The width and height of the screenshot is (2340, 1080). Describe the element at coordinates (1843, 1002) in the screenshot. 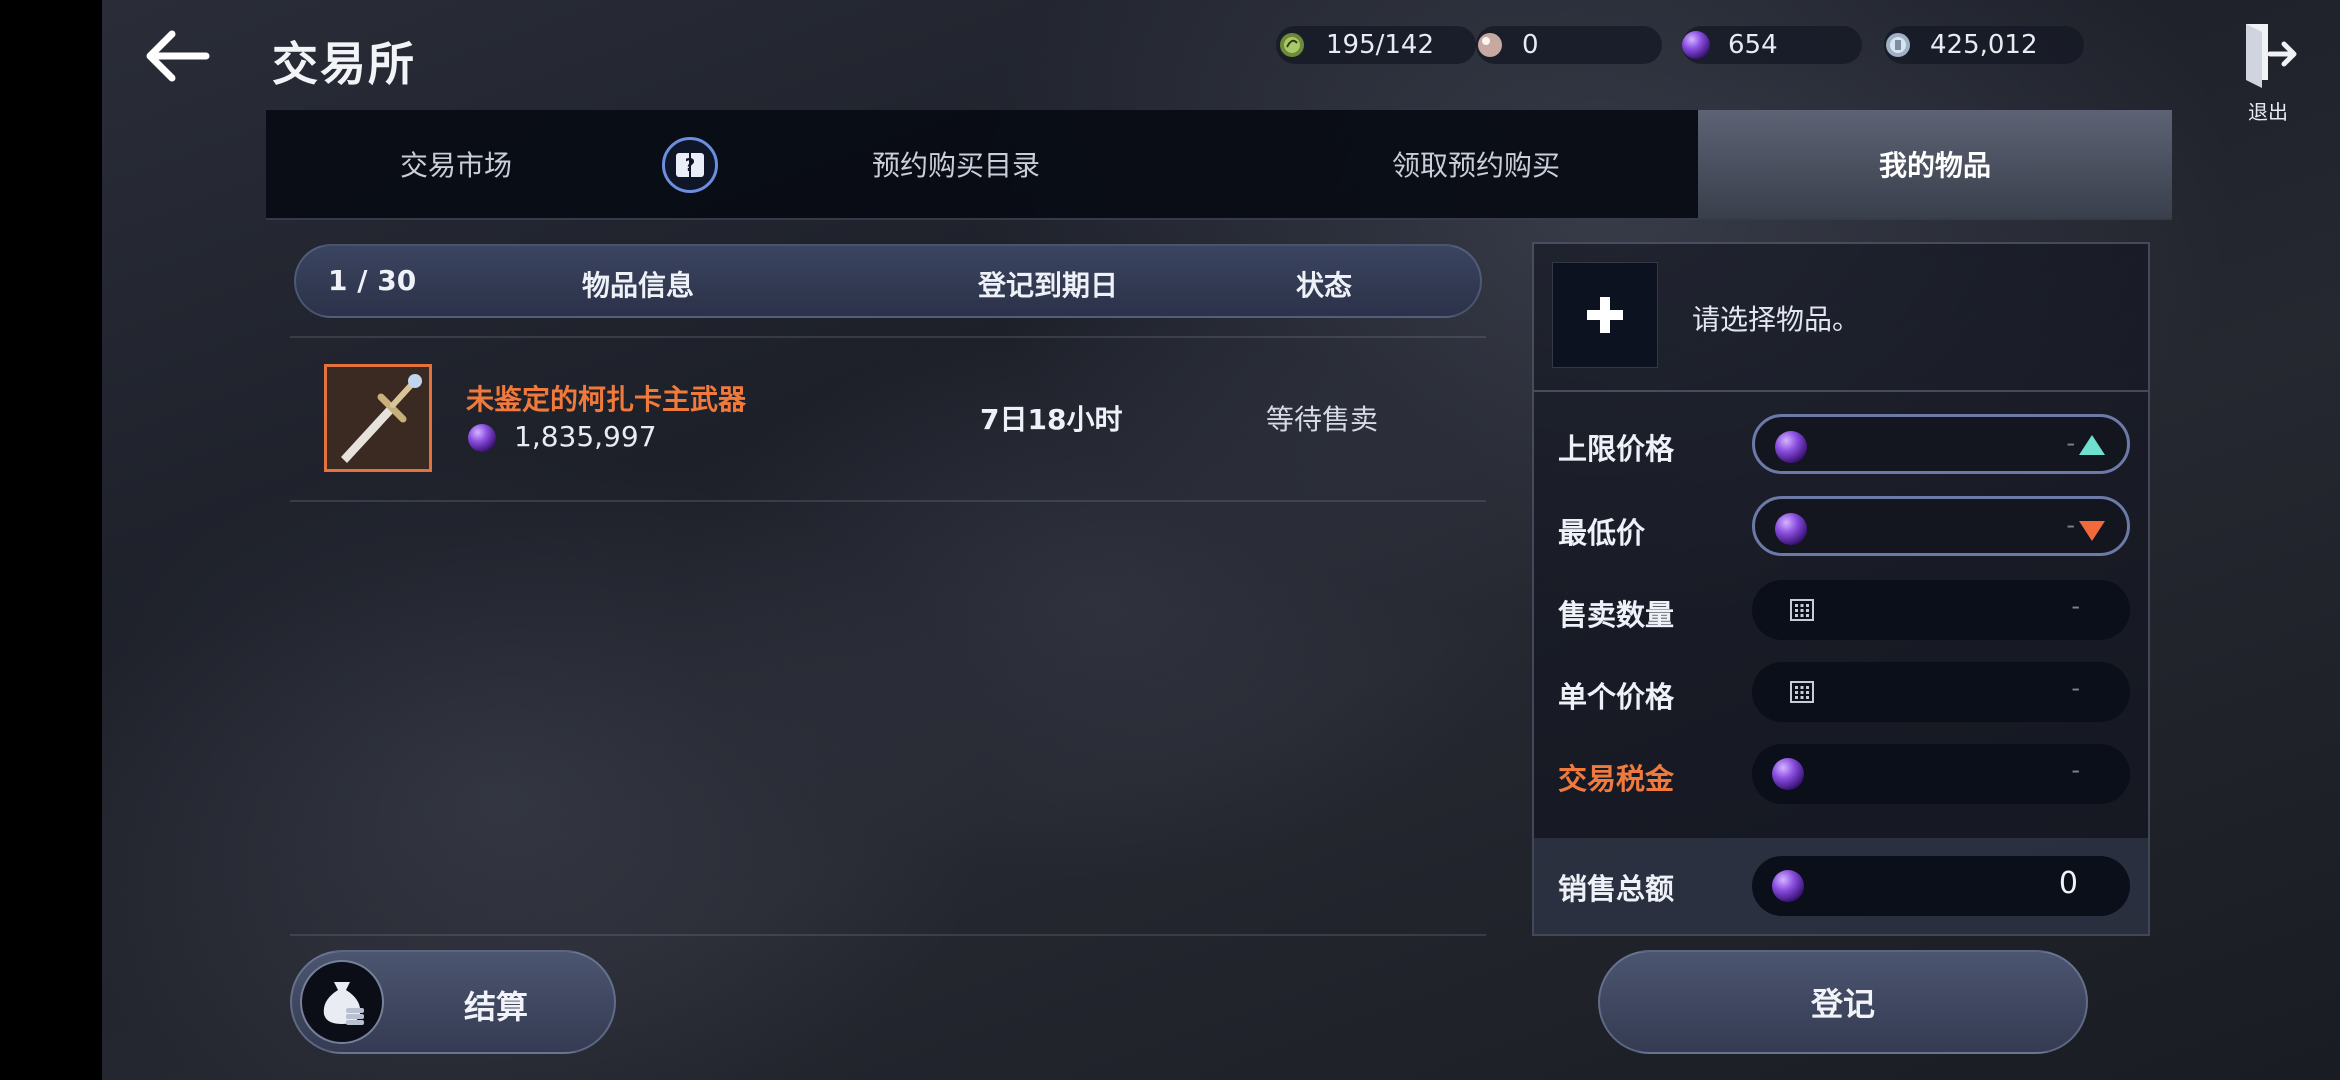

I see `register-button: 登记` at that location.